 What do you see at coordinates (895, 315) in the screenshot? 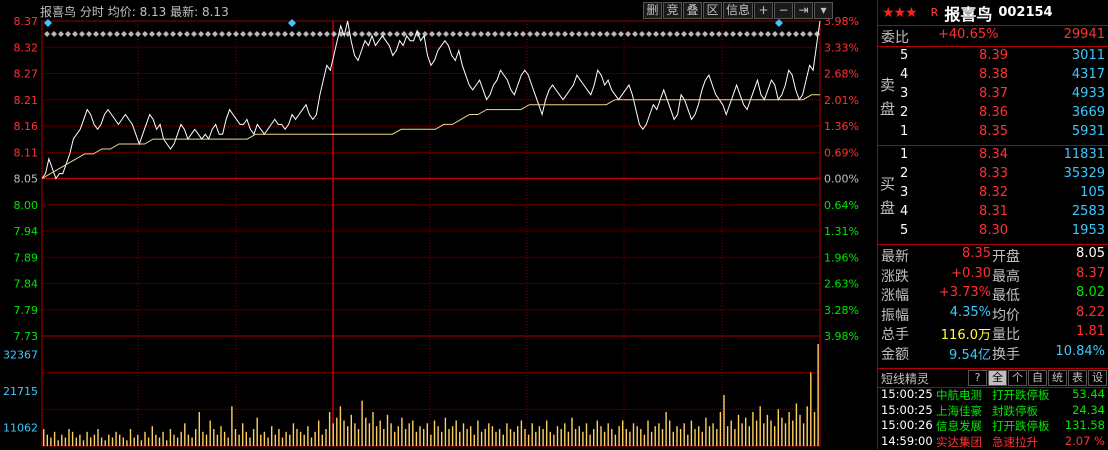
I see `stat-label: 振幅` at bounding box center [895, 315].